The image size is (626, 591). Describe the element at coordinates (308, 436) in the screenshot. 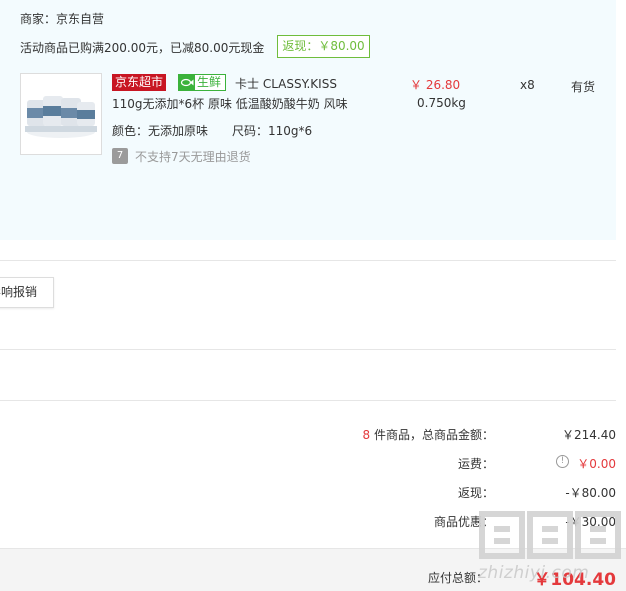

I see `summary-total-row: 8 件商品，总商品金额： ￥214.40` at that location.